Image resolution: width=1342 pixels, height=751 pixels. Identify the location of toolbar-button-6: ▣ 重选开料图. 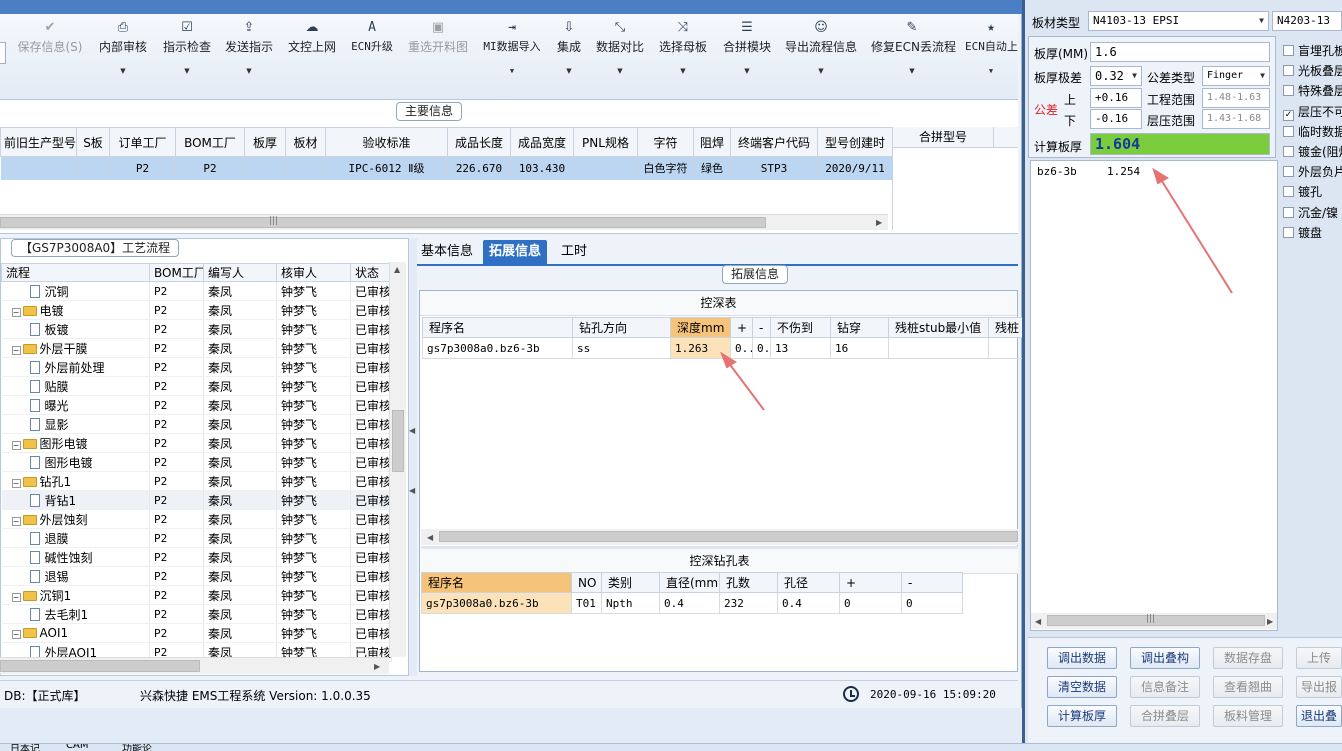
(438, 57).